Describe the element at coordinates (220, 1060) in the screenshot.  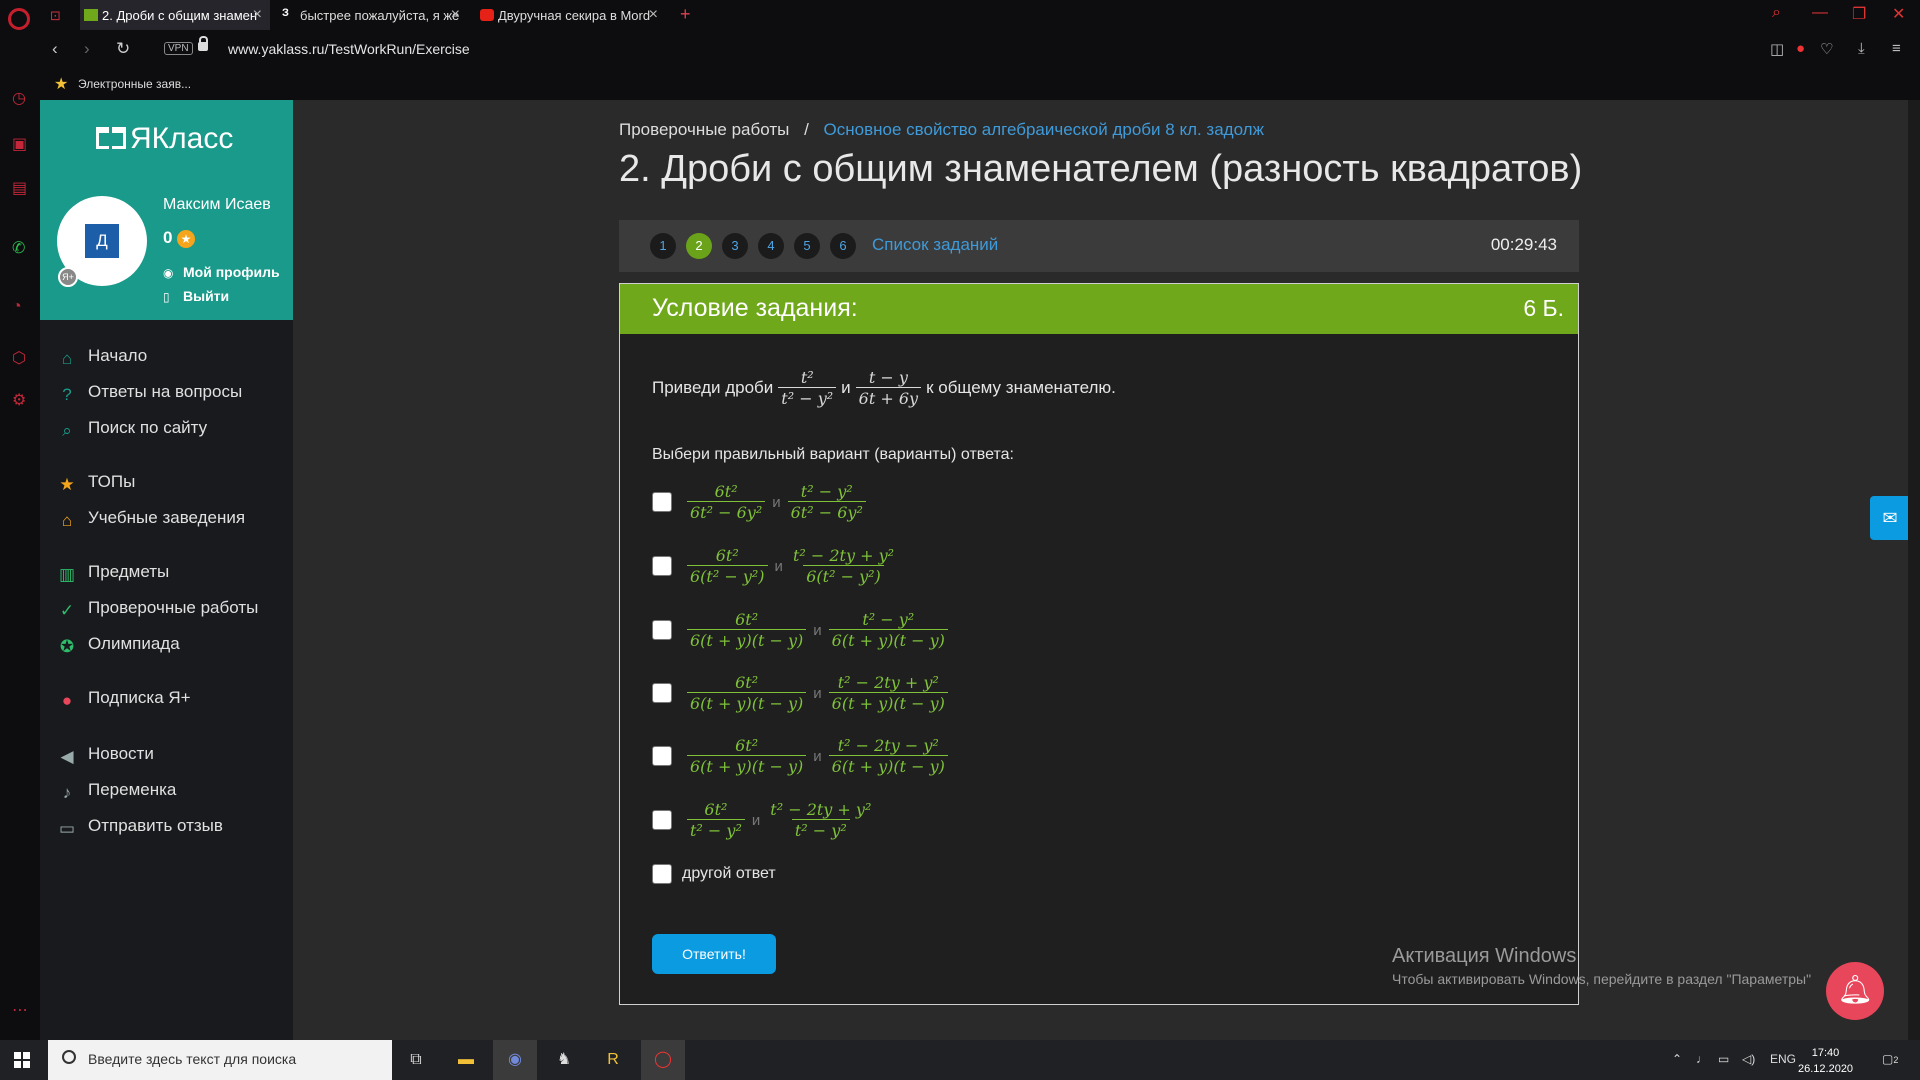
I see `taskbar-search: Введите здесь текст для поиска` at that location.